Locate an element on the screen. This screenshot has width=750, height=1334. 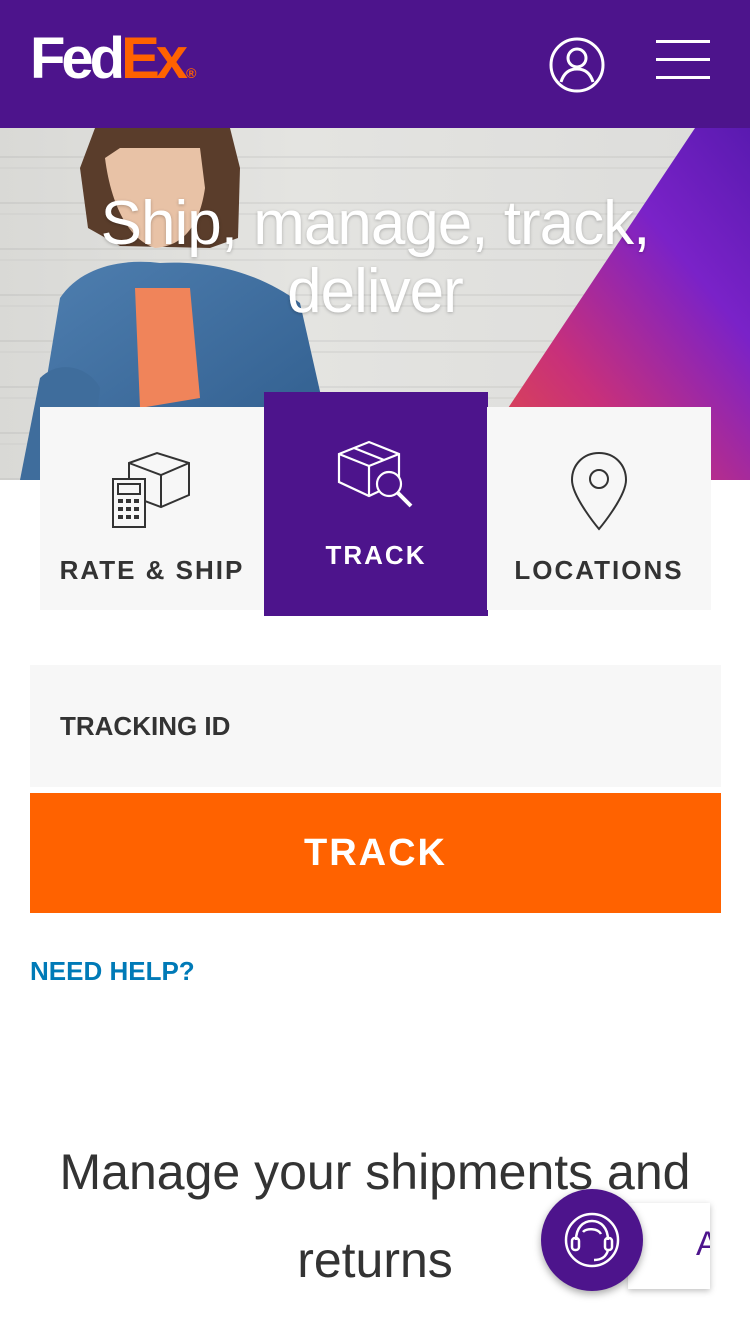
user-circle-icon is located at coordinates (577, 65).